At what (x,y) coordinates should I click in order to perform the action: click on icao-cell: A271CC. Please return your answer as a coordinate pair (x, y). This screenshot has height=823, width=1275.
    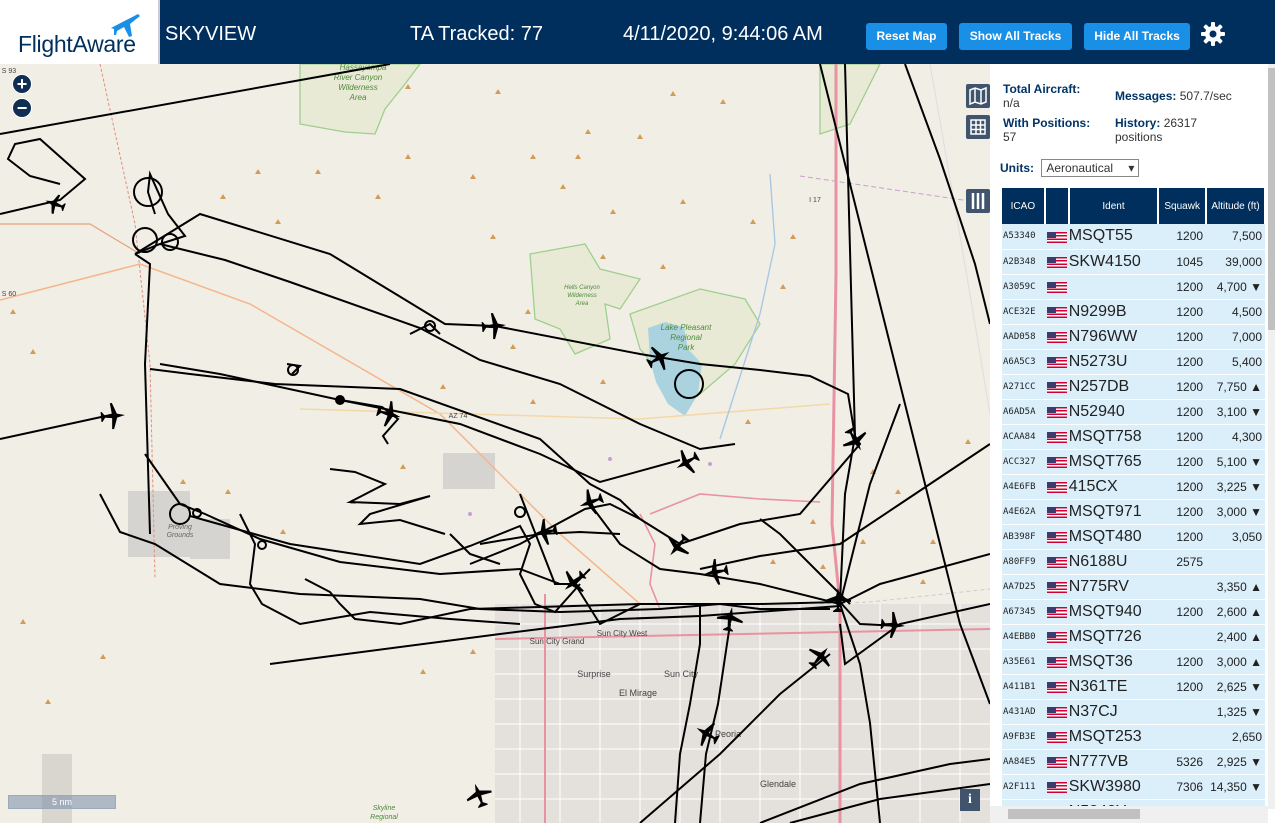
    Looking at the image, I should click on (1023, 387).